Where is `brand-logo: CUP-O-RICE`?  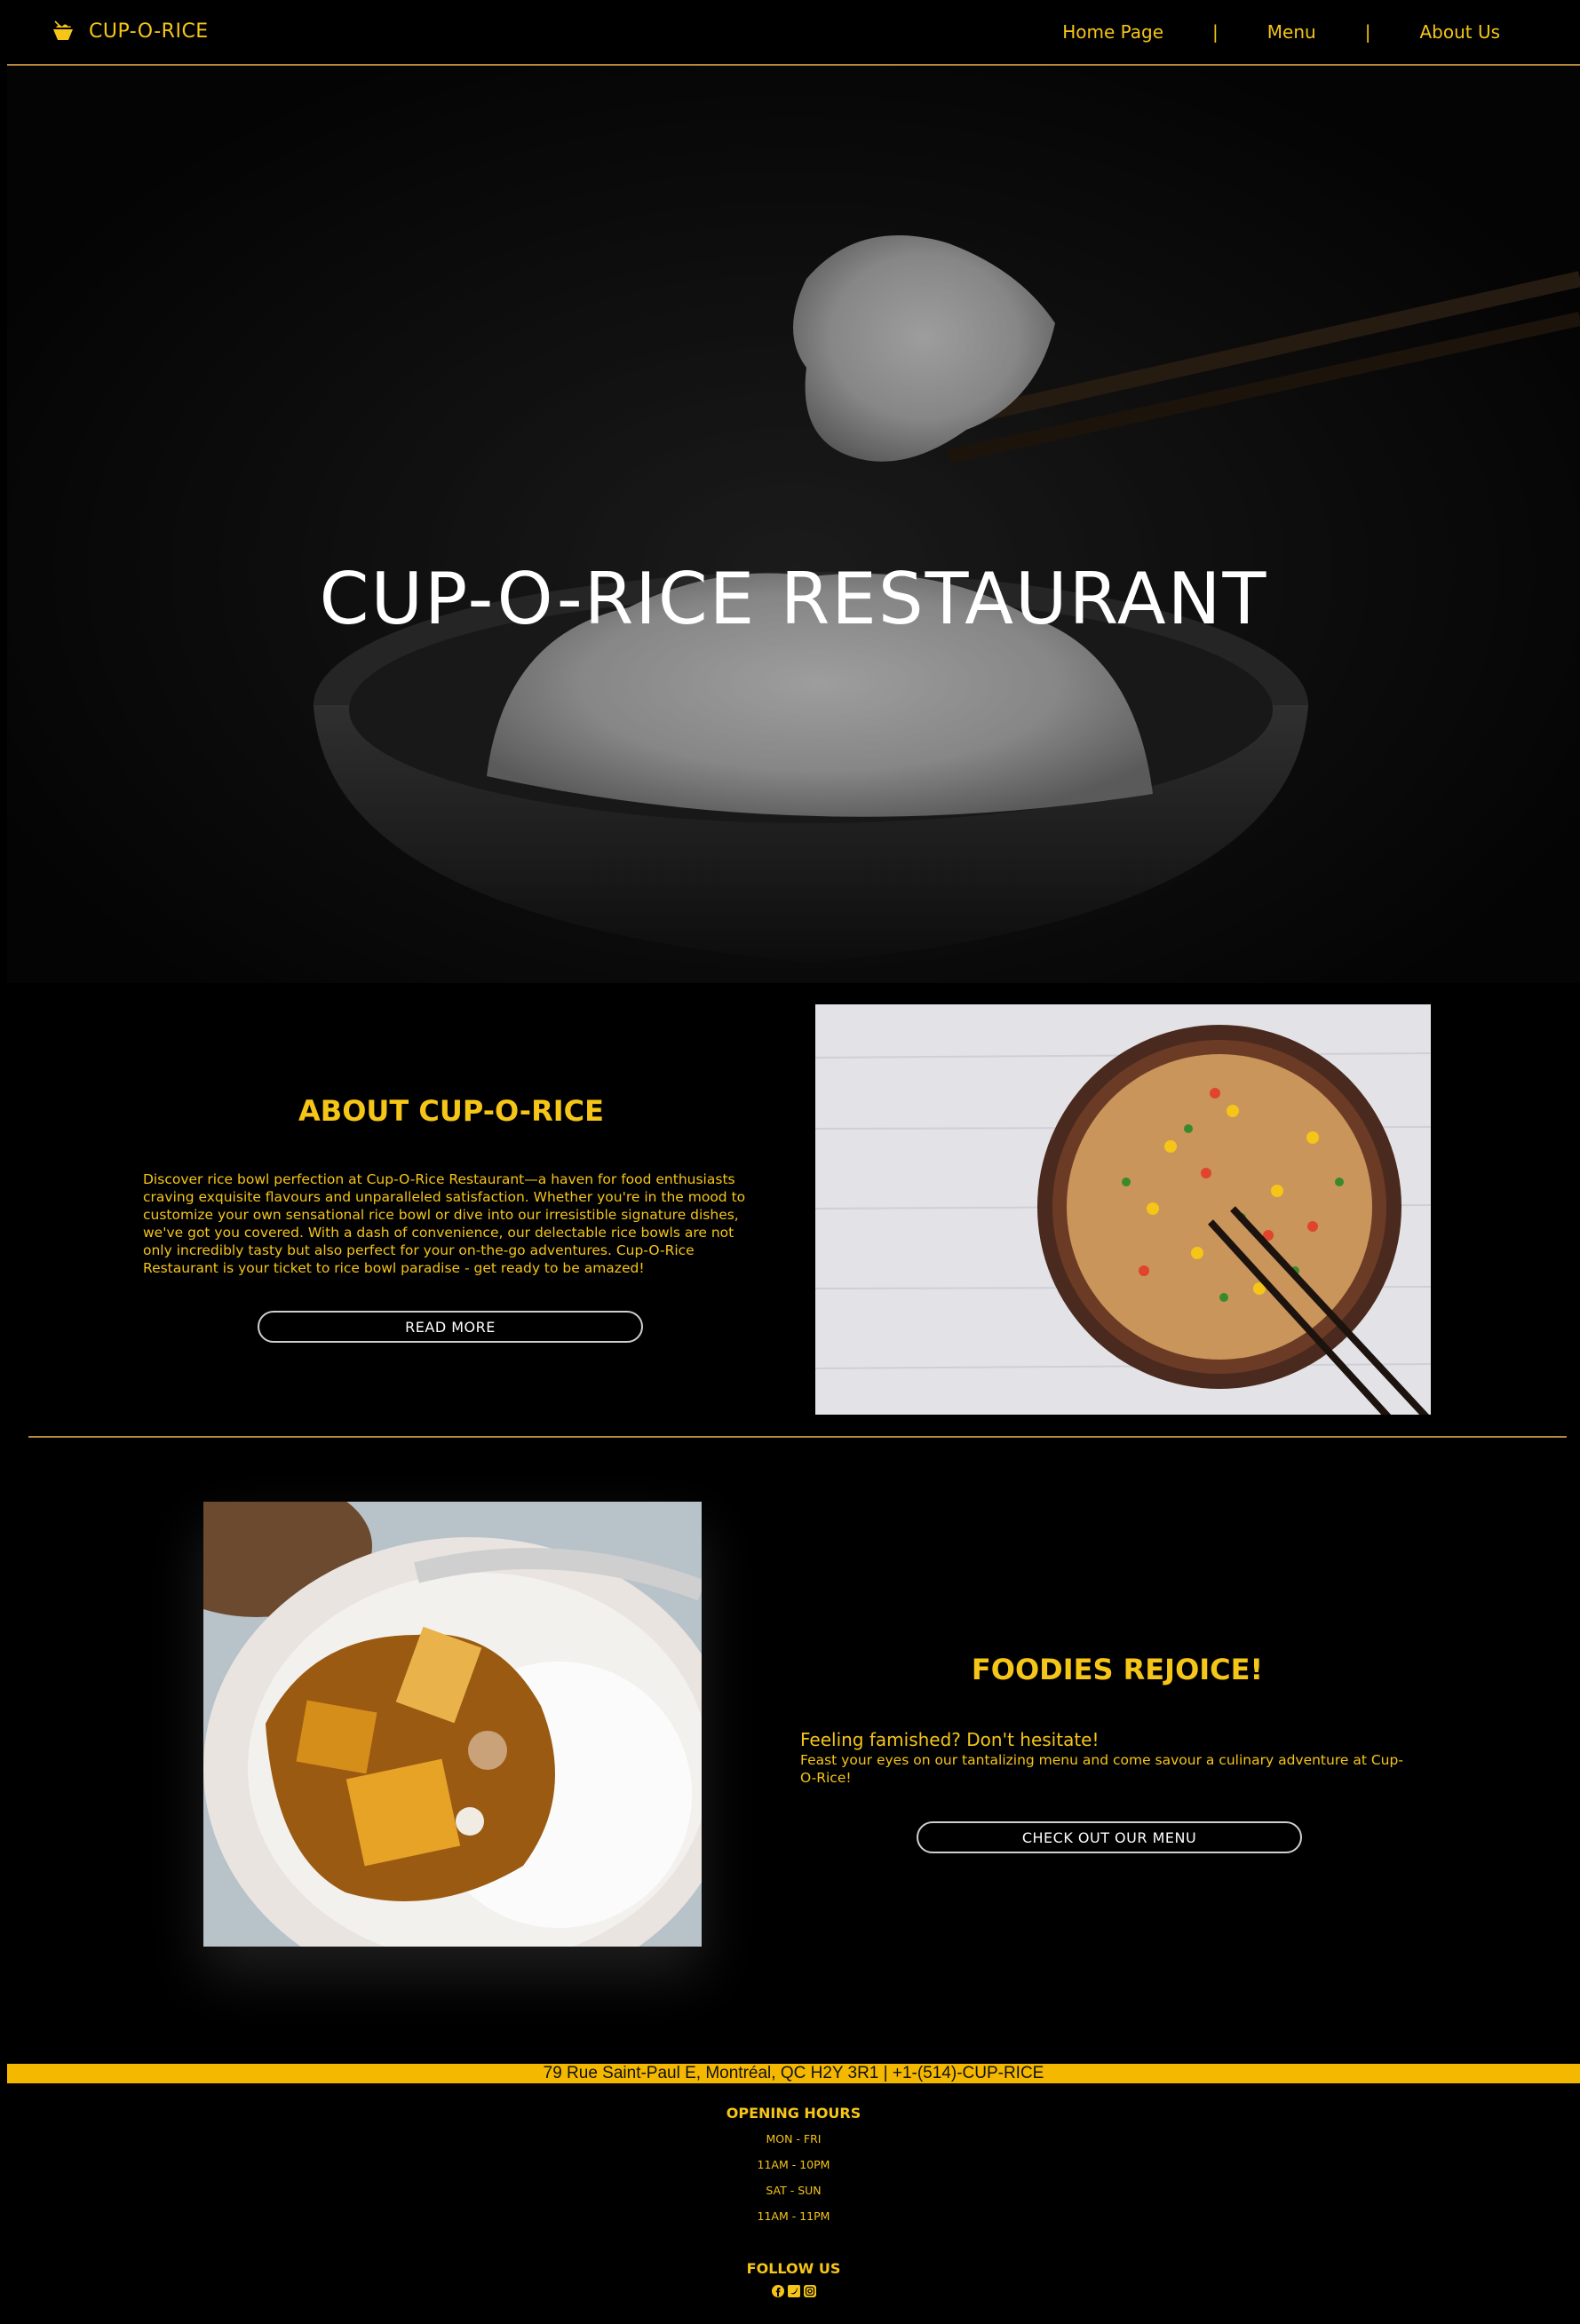 brand-logo: CUP-O-RICE is located at coordinates (130, 32).